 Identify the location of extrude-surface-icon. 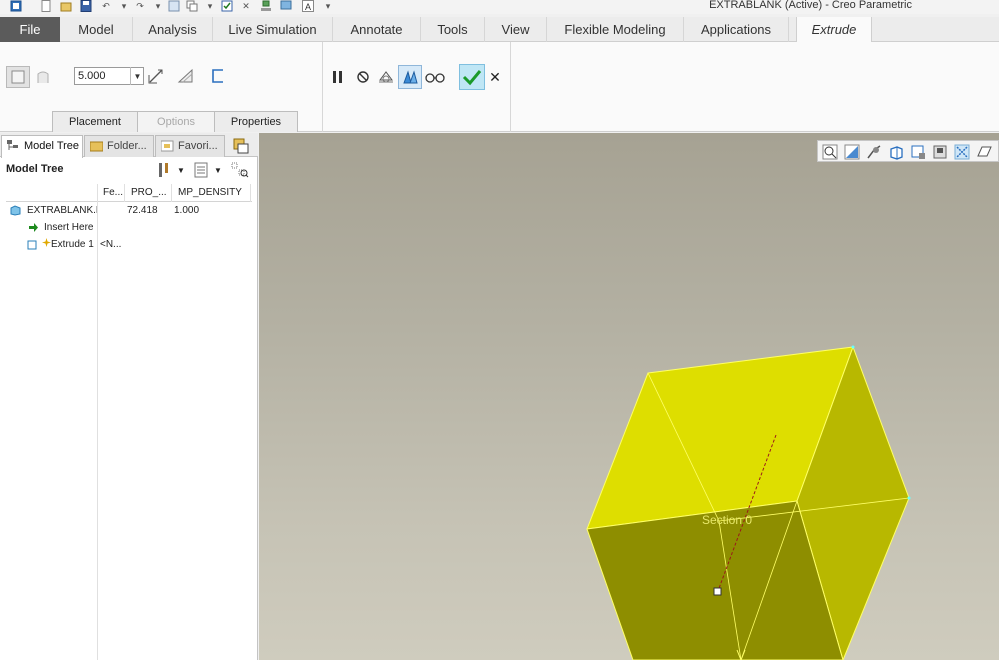
(43, 77).